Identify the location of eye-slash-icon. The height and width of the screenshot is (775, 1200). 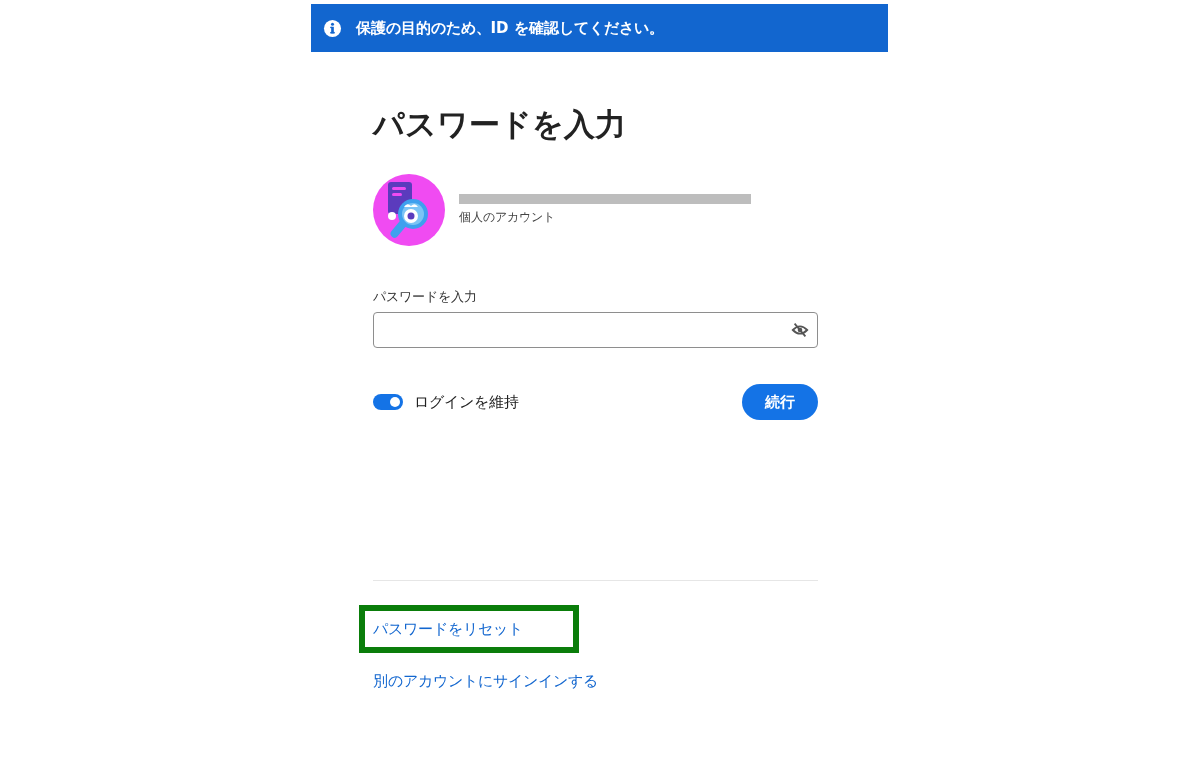
(799, 330).